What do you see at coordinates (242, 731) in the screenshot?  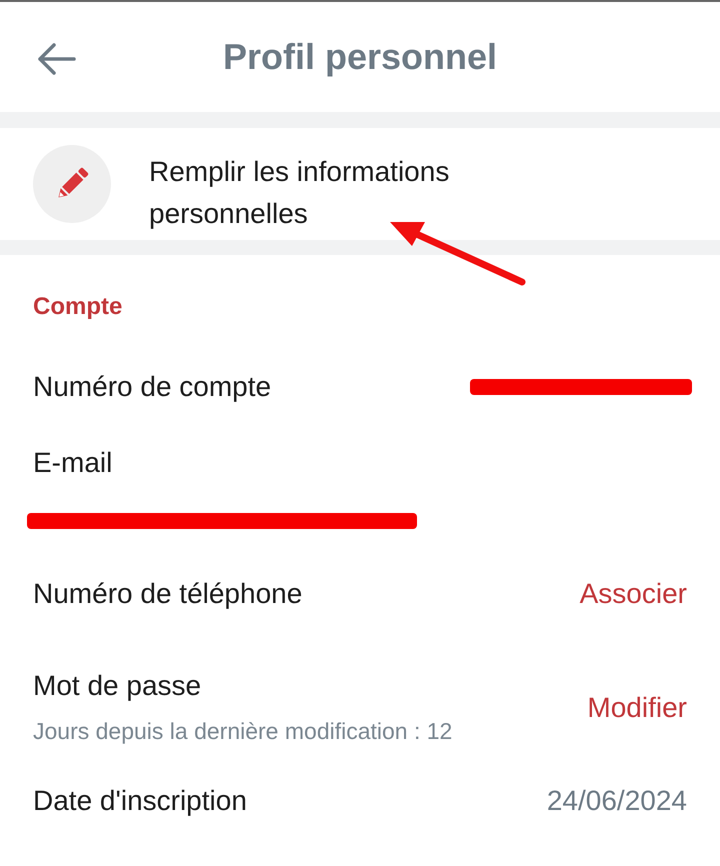 I see `field-note: Jours depuis la dernière modification : 12` at bounding box center [242, 731].